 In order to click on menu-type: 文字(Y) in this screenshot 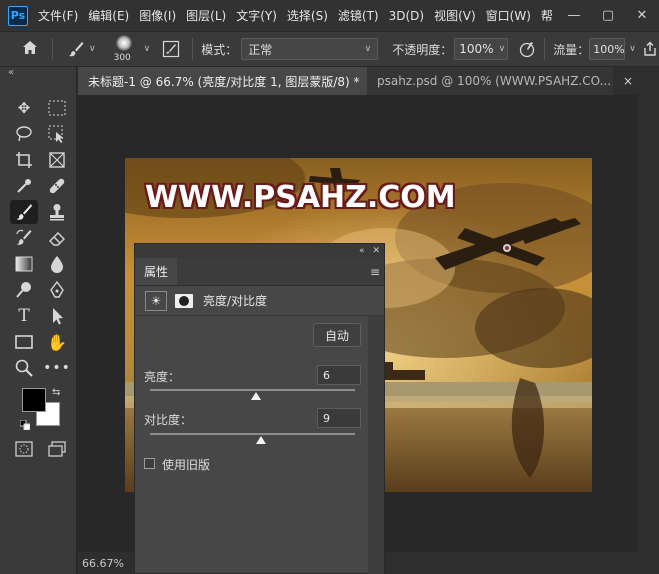, I will do `click(256, 15)`.